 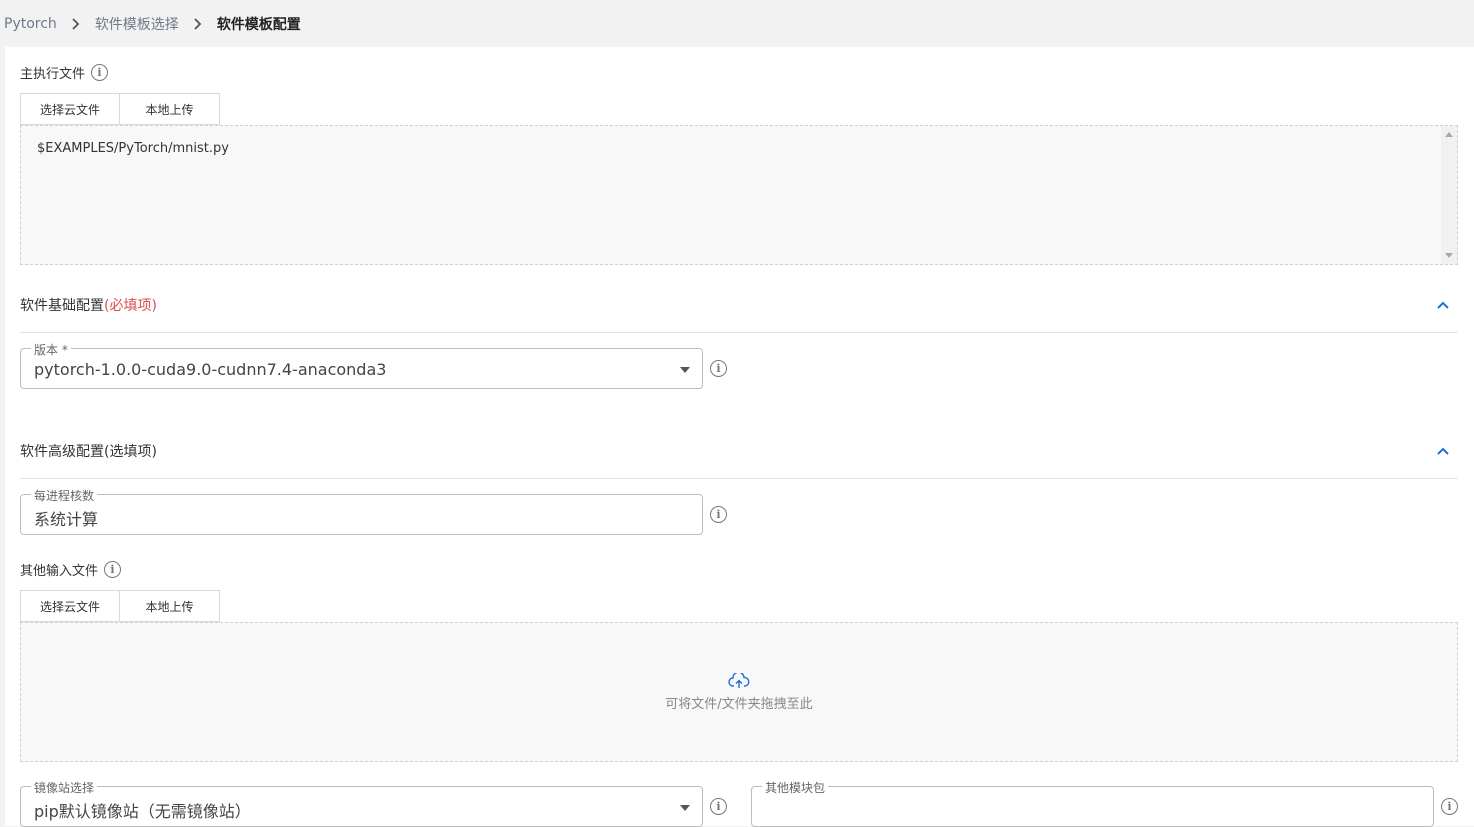 What do you see at coordinates (361, 511) in the screenshot?
I see `cores-per-process-input: 每进程核数 系统计算` at bounding box center [361, 511].